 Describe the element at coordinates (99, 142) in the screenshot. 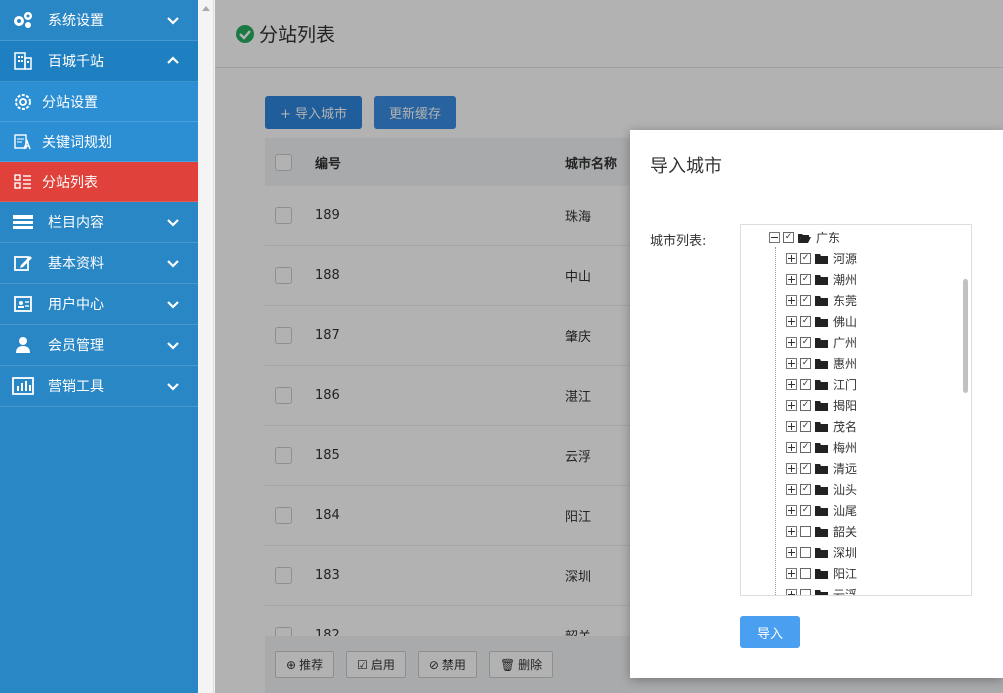

I see `sidebar-item-keyword-planning: 关键词规划` at that location.